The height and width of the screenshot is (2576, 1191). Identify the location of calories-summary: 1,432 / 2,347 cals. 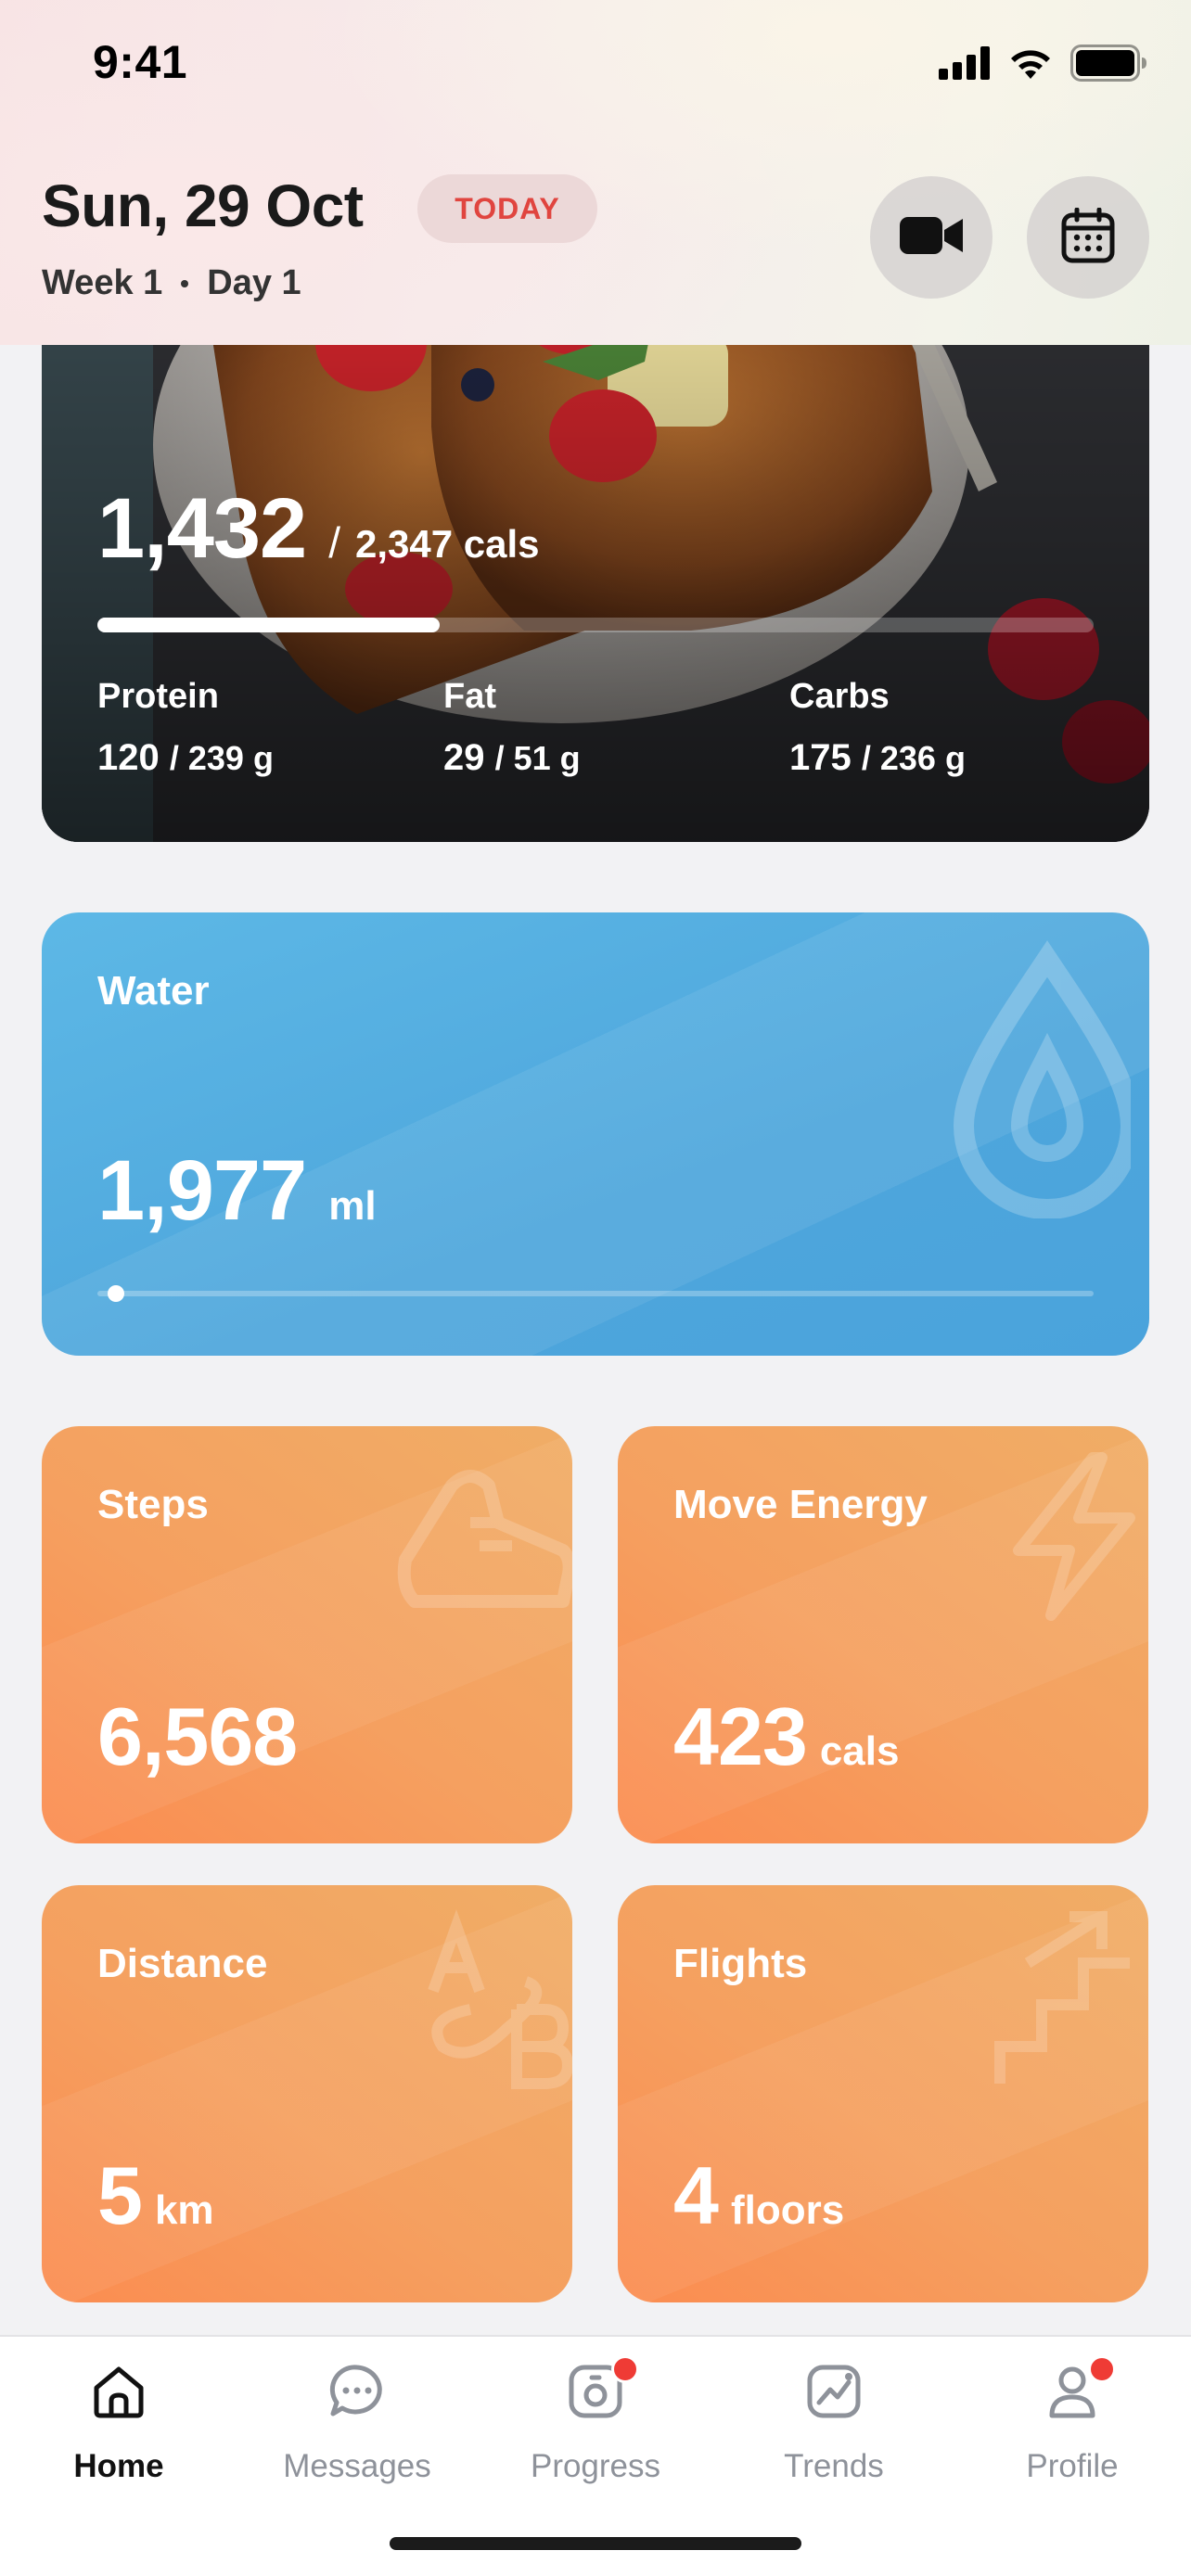
(318, 529).